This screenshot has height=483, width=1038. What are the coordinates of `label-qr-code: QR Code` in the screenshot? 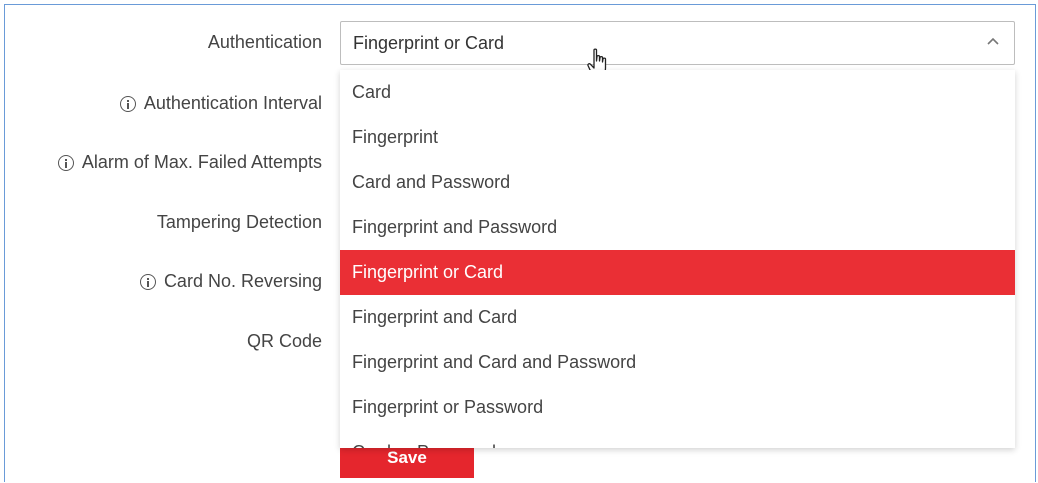 It's located at (284, 341).